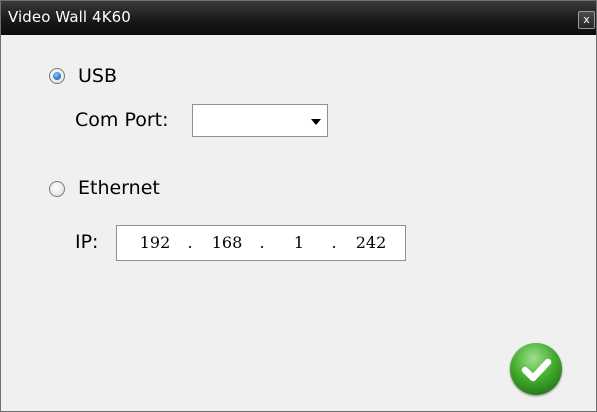 This screenshot has height=412, width=597. What do you see at coordinates (316, 122) in the screenshot?
I see `dropdown-arrow-icon` at bounding box center [316, 122].